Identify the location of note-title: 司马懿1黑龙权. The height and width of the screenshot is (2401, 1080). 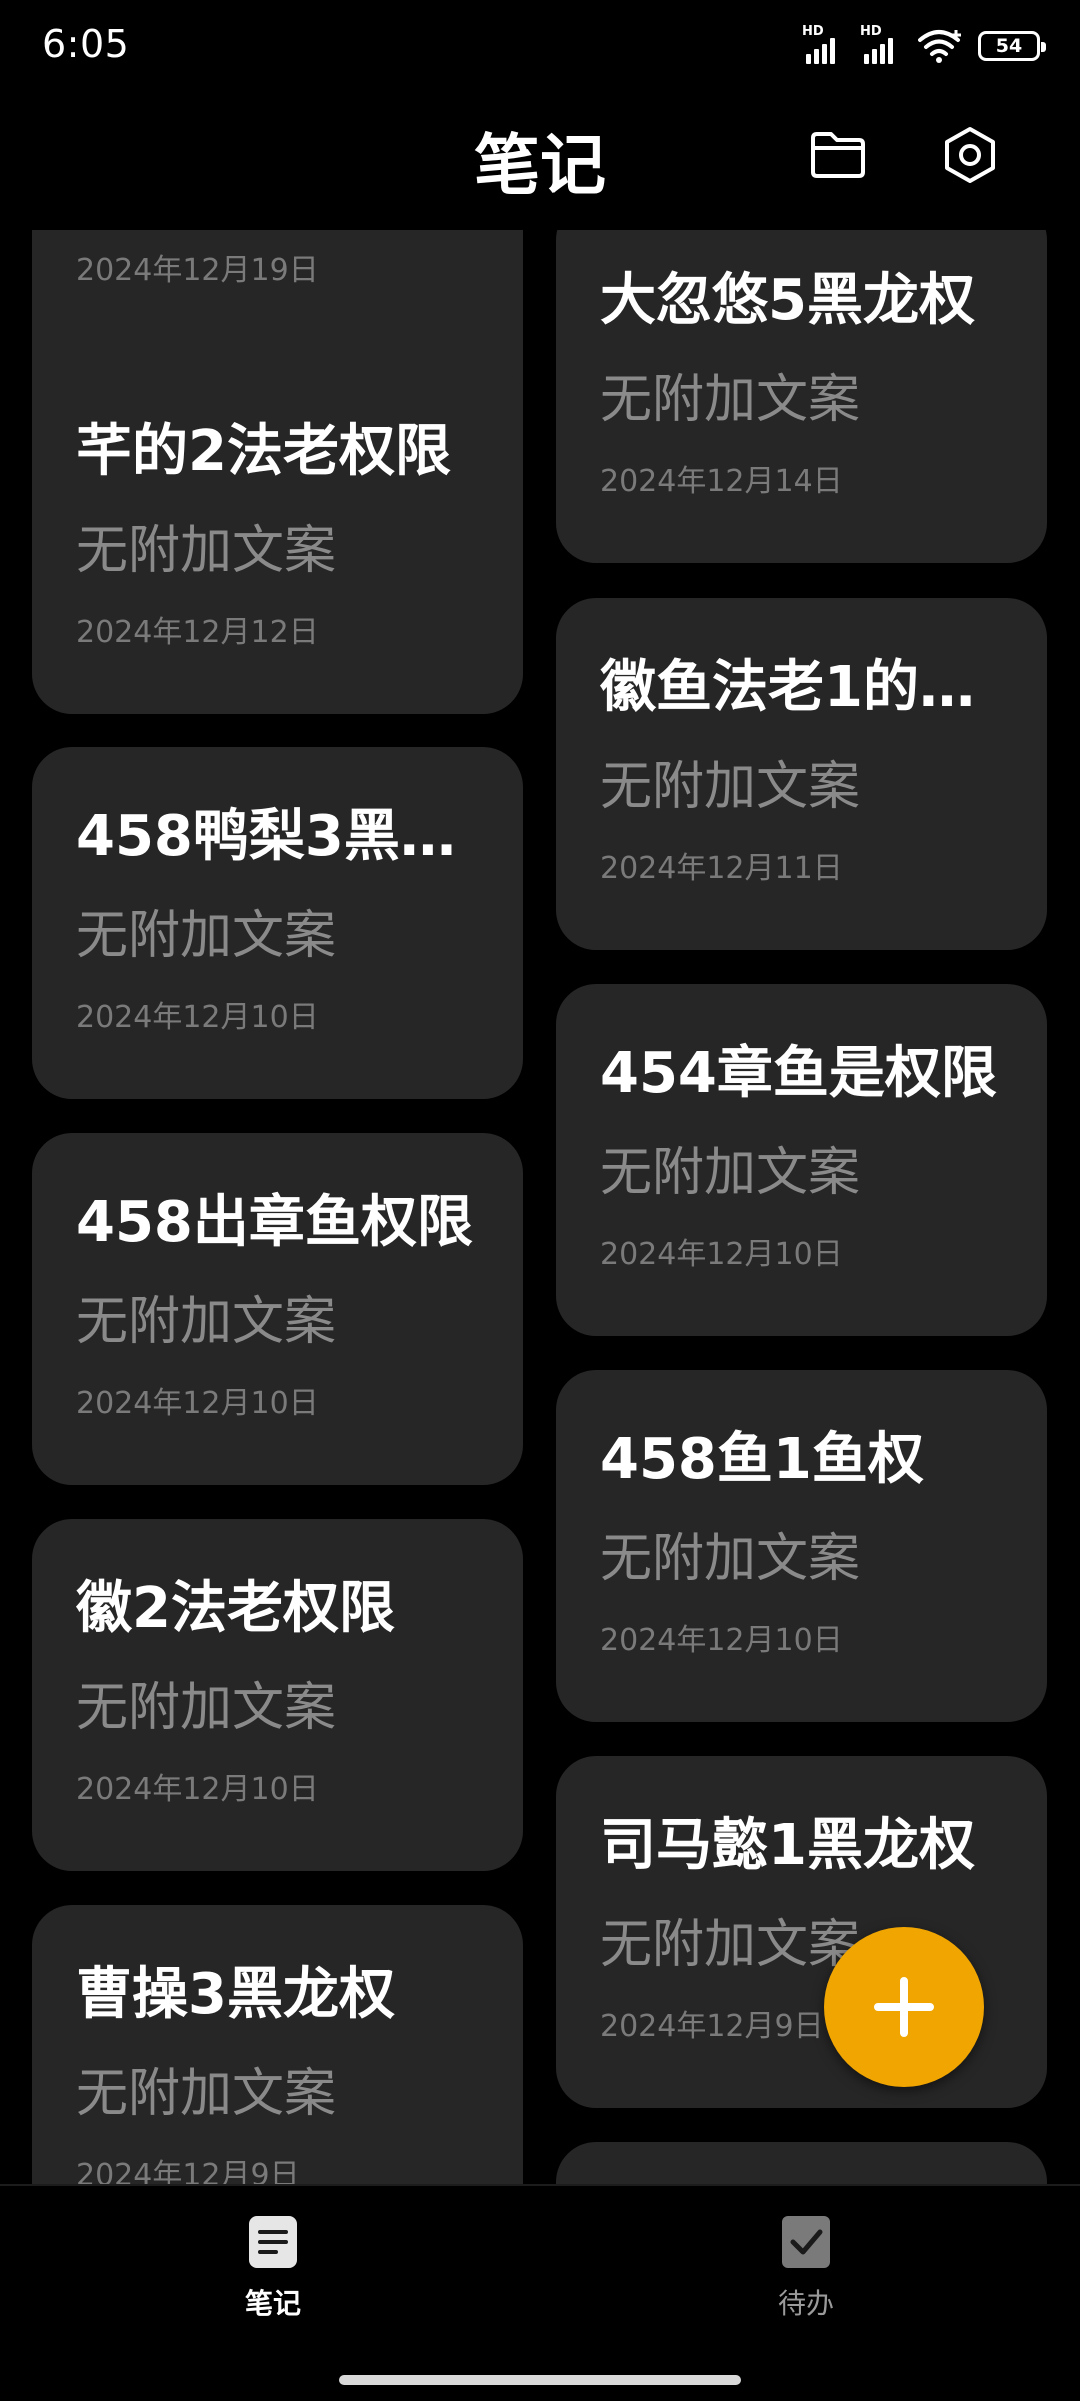
(787, 1845).